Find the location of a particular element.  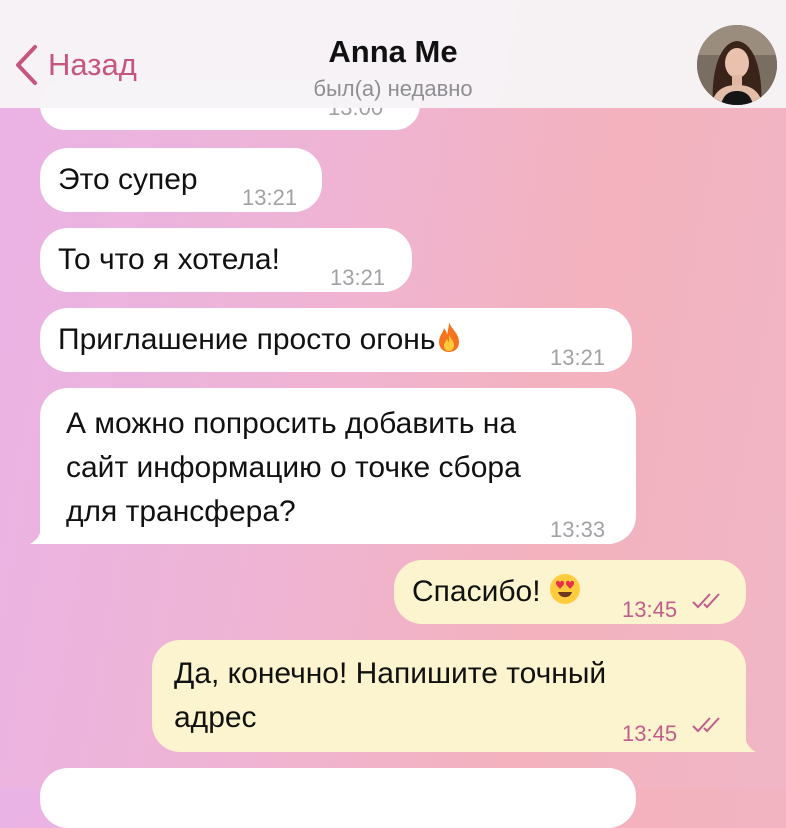

message-text: Это супер is located at coordinates (128, 179).